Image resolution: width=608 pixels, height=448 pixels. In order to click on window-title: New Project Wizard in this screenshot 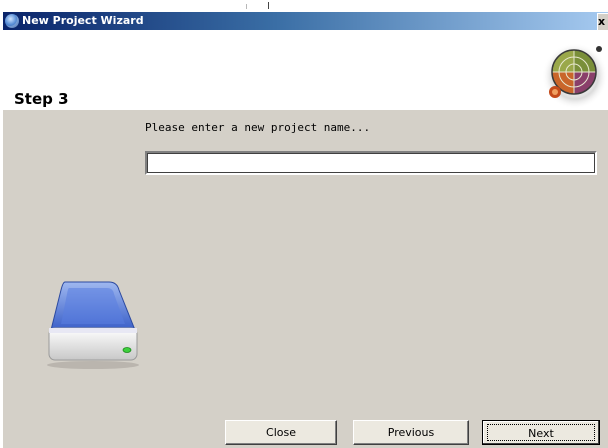, I will do `click(83, 20)`.